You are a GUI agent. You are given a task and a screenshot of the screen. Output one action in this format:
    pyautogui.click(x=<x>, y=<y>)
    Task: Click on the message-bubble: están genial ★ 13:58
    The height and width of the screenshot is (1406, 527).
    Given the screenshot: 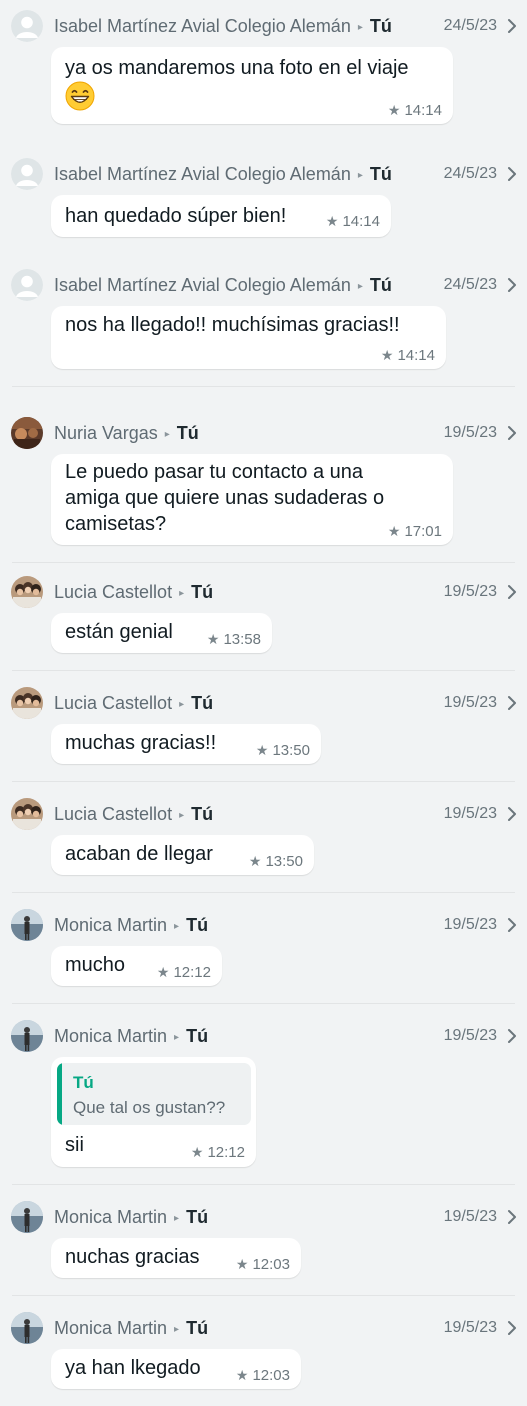 What is the action you would take?
    pyautogui.click(x=161, y=633)
    